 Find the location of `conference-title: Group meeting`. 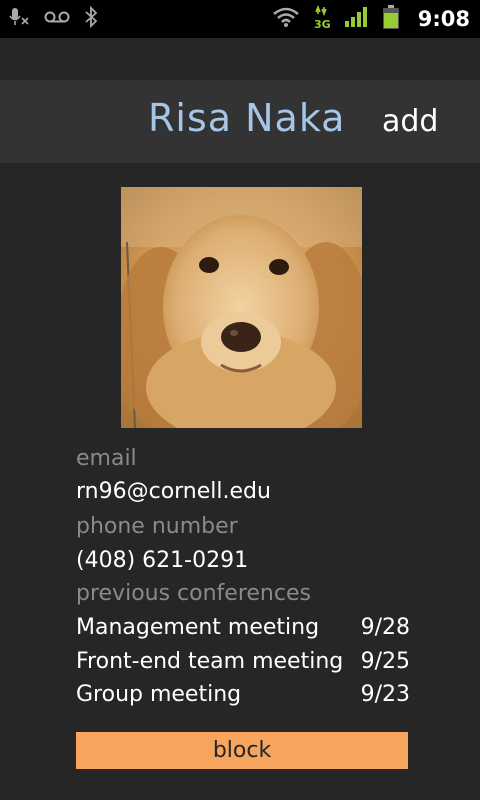

conference-title: Group meeting is located at coordinates (159, 694).